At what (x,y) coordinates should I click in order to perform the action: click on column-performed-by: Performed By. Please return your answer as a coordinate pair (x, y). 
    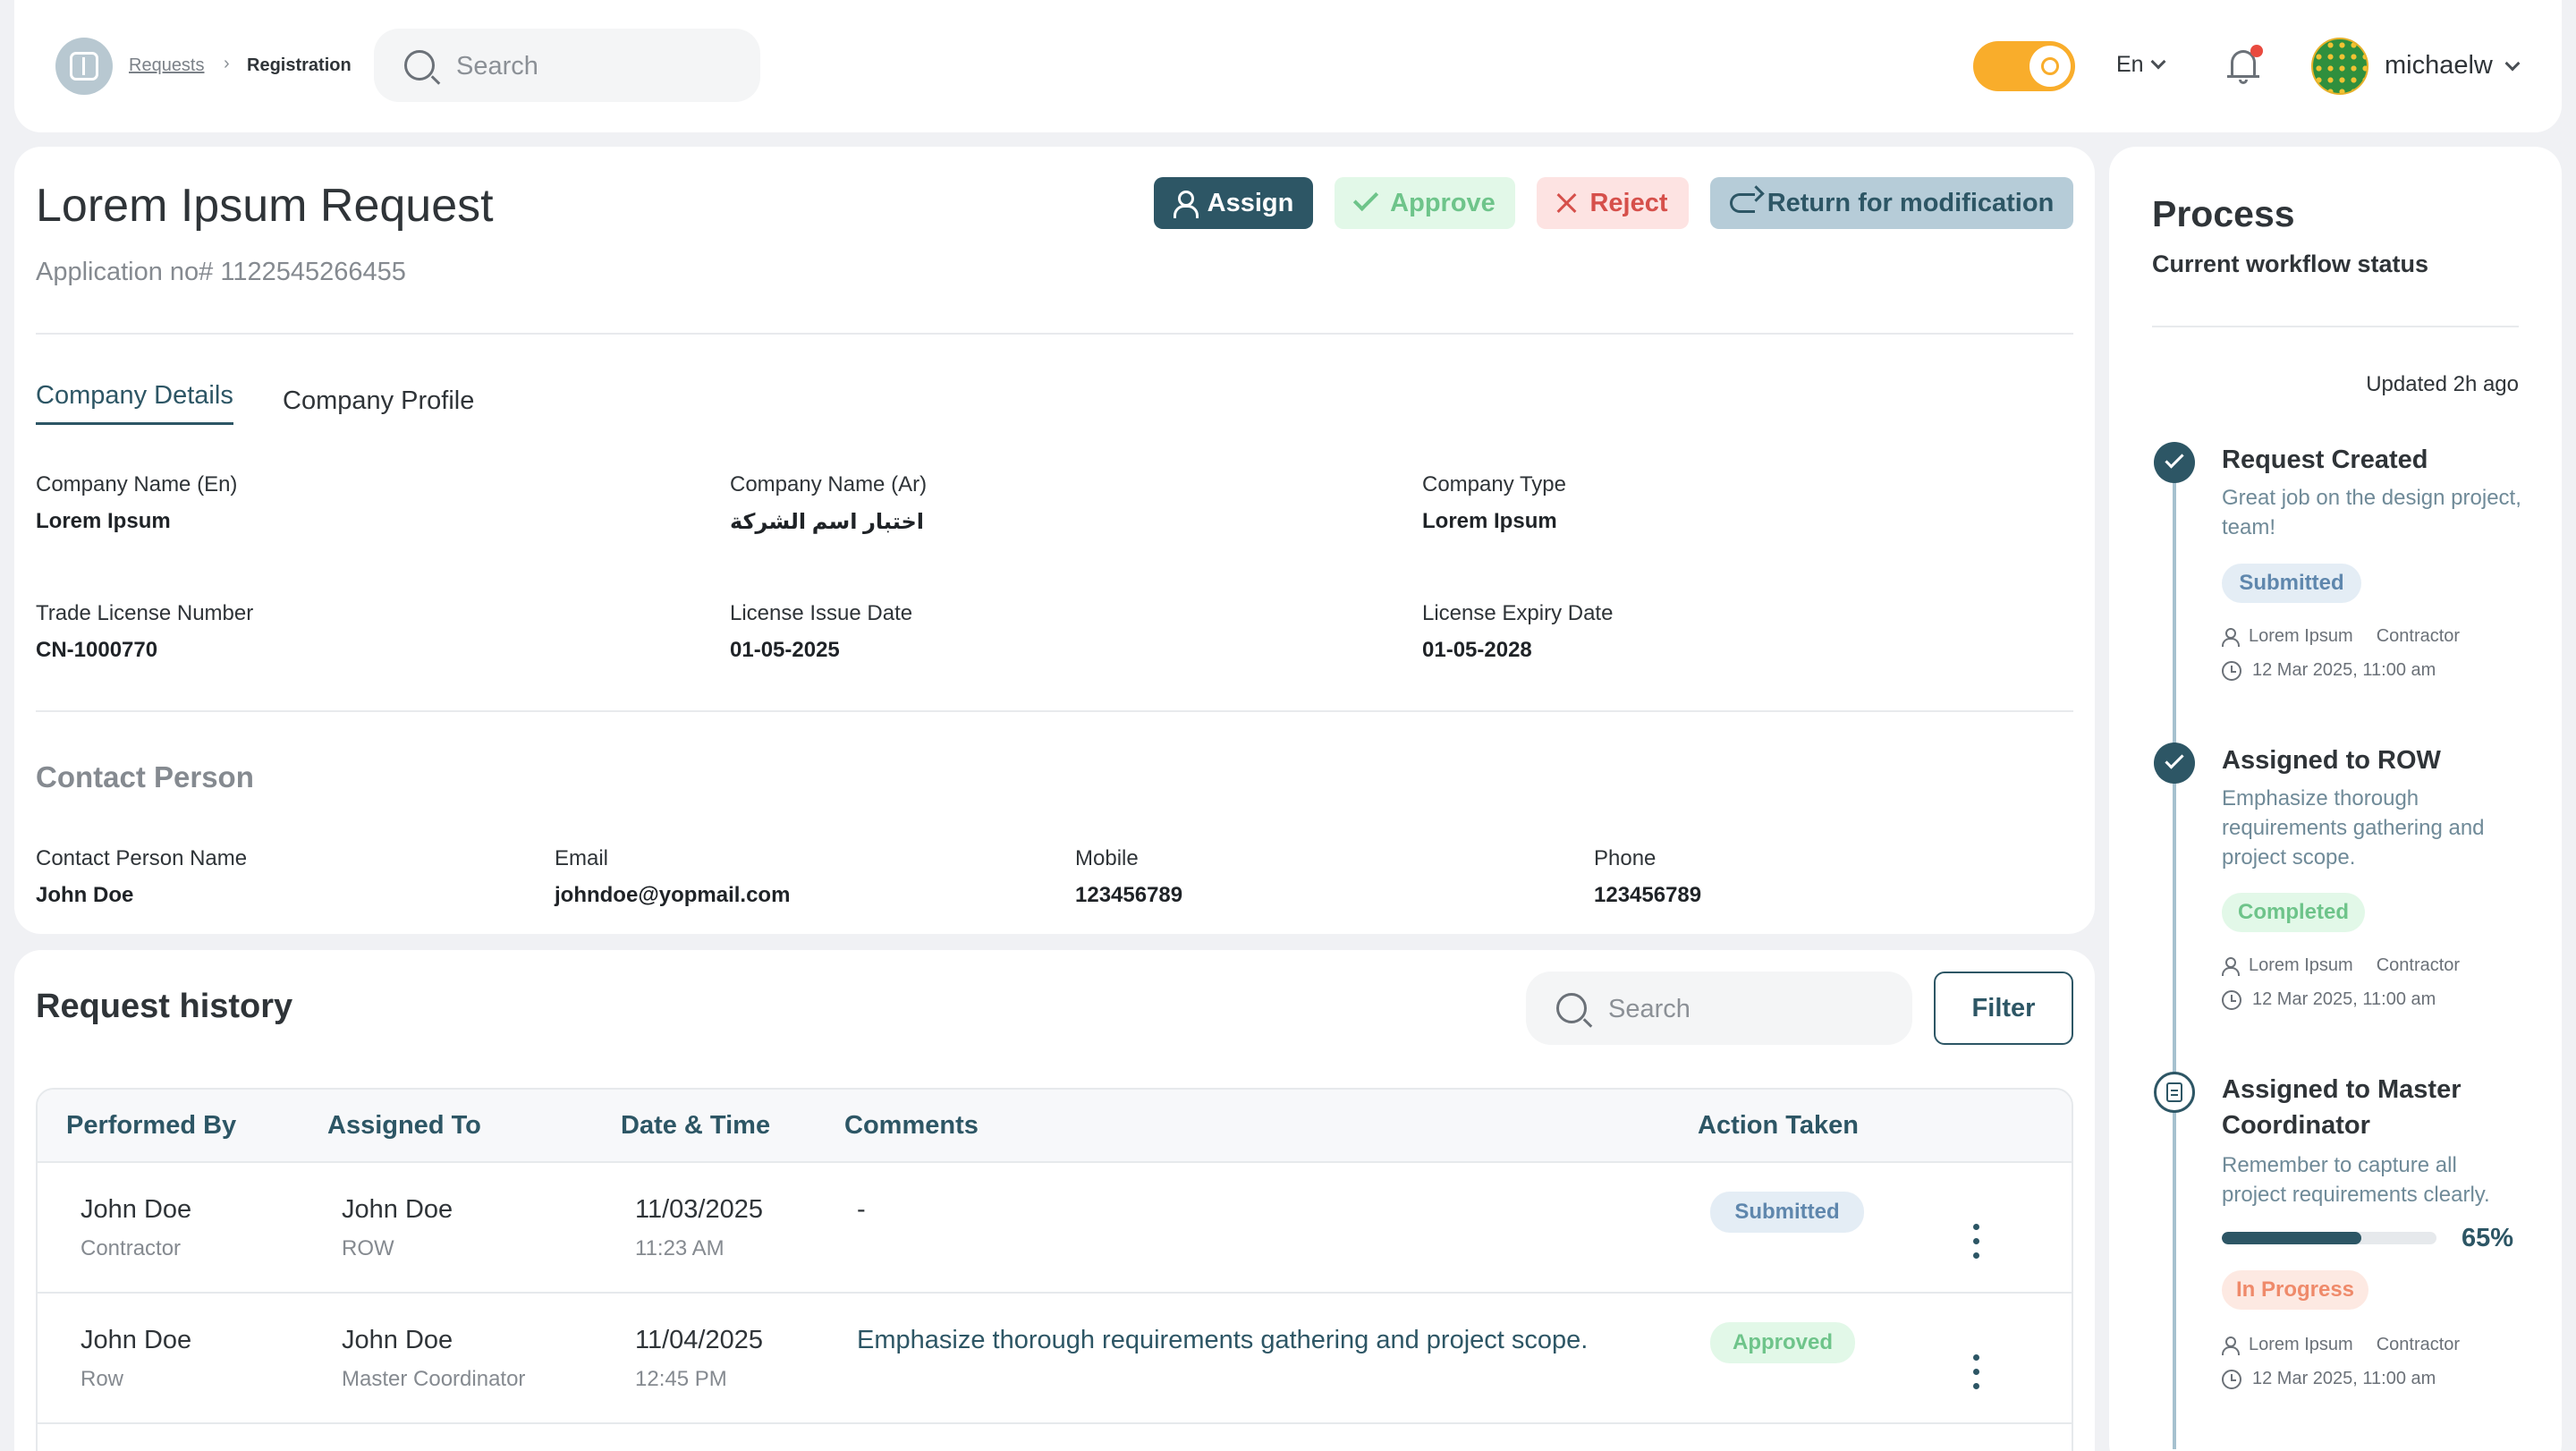
    Looking at the image, I should click on (151, 1126).